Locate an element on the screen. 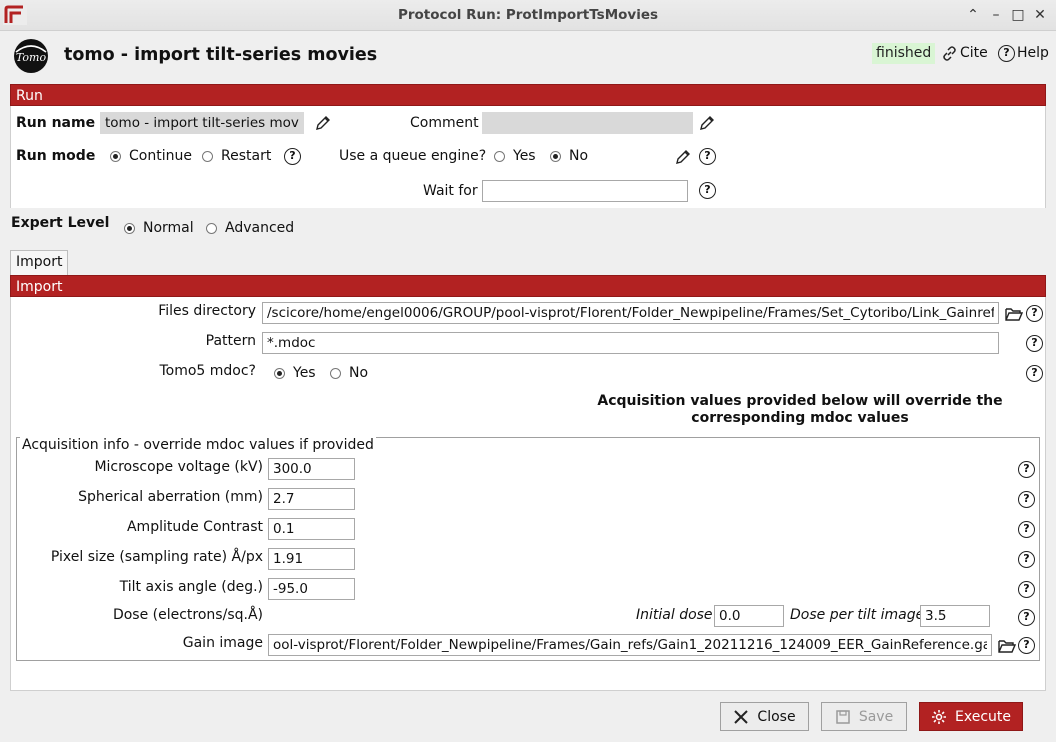 The width and height of the screenshot is (1056, 742). save-button: Save is located at coordinates (864, 716).